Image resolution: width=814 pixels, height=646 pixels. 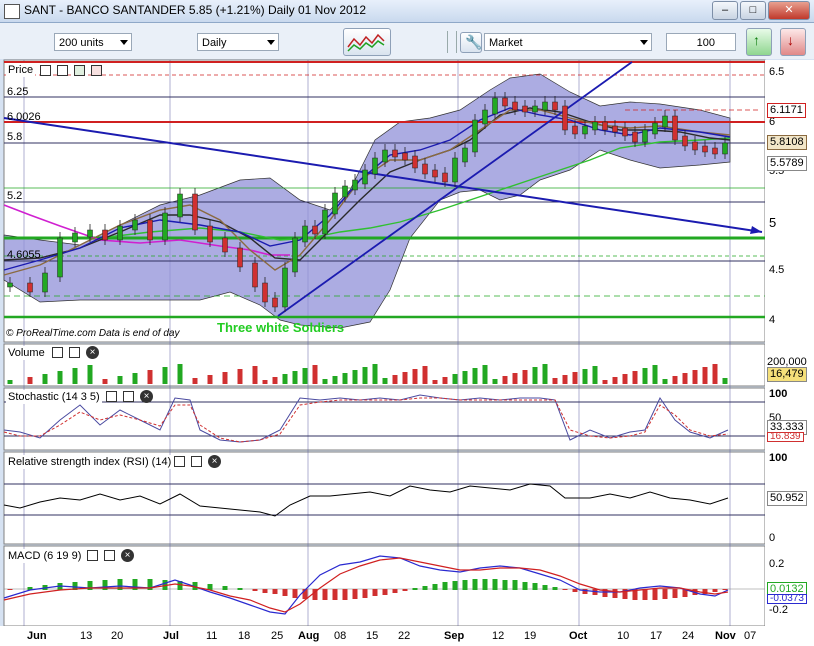 I want to click on x-tick: 24, so click(x=688, y=636).